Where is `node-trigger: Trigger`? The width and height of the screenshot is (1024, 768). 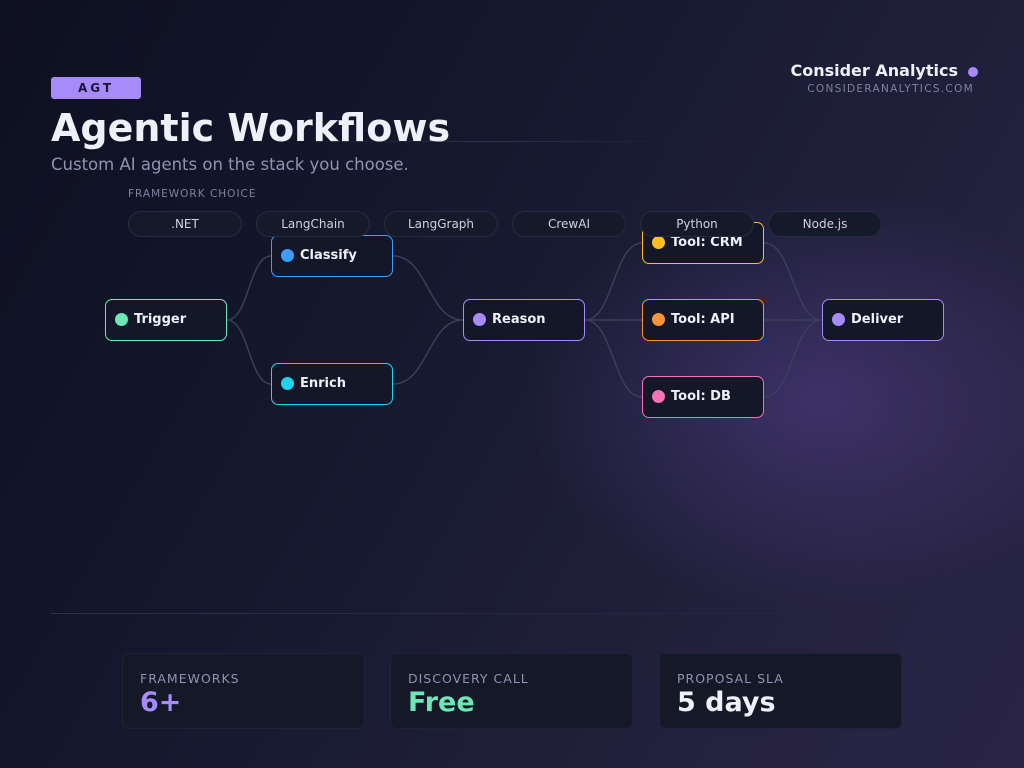
node-trigger: Trigger is located at coordinates (166, 320).